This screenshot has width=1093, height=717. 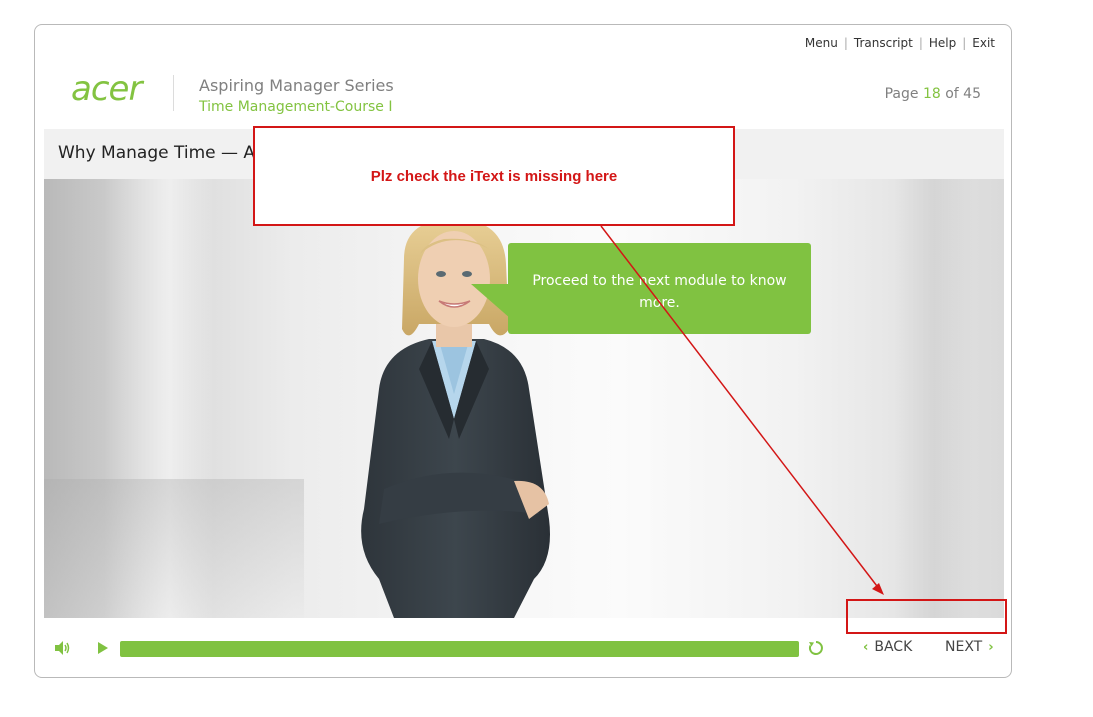 What do you see at coordinates (964, 647) in the screenshot?
I see `next-label: NEXT` at bounding box center [964, 647].